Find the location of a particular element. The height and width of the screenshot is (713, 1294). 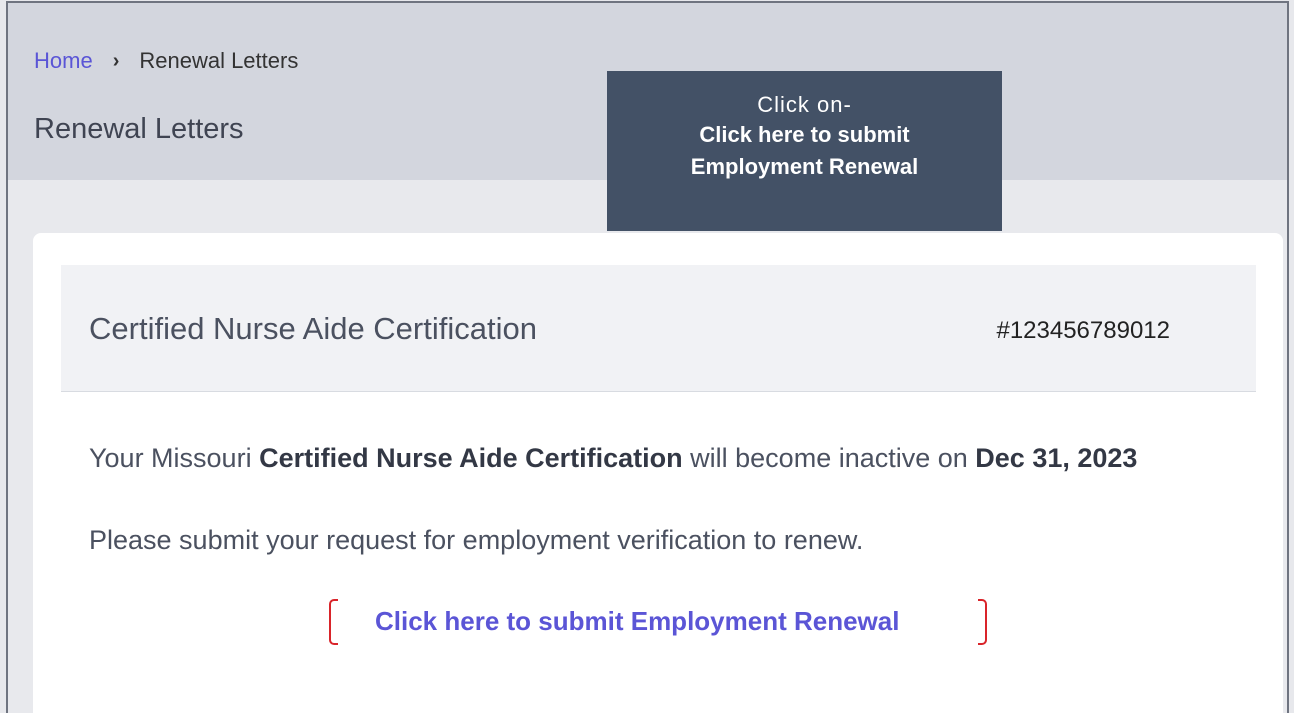

callout-line-1: Click on- is located at coordinates (804, 104).